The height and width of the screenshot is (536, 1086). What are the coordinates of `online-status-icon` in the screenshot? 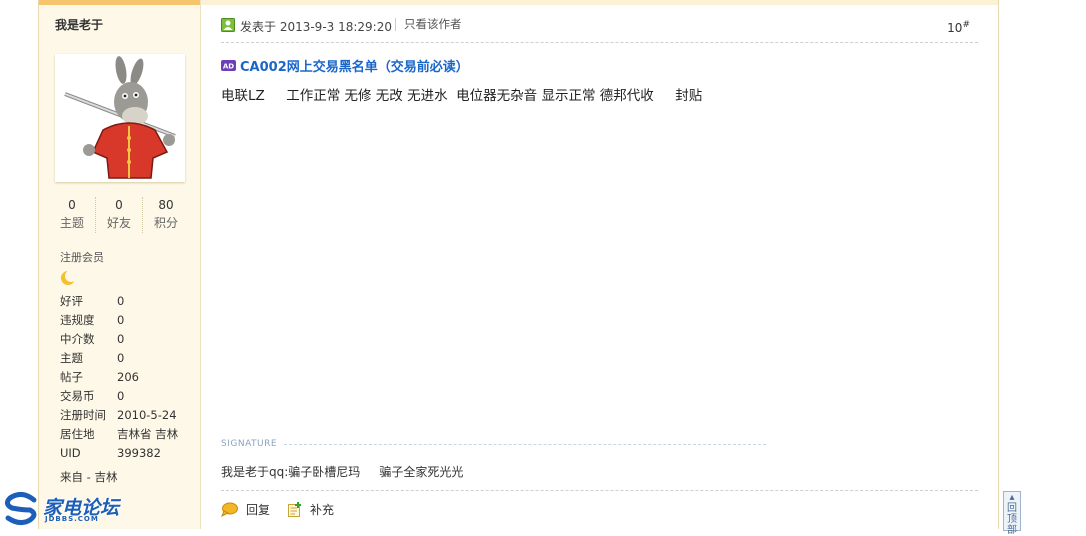 It's located at (228, 25).